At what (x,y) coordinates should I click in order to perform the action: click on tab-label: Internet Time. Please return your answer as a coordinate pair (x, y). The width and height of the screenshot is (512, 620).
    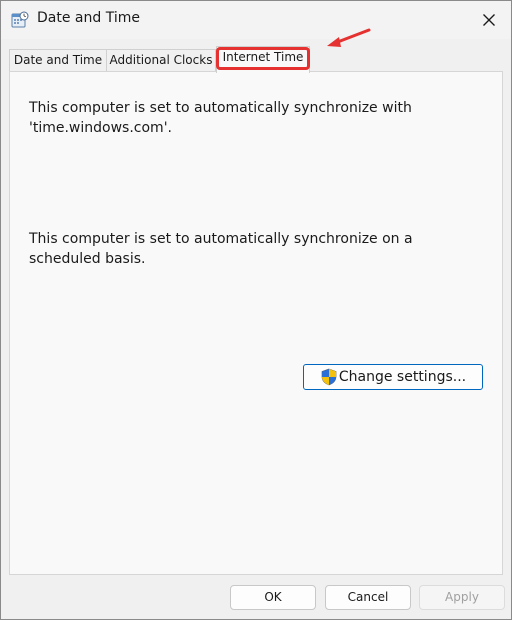
    Looking at the image, I should click on (263, 57).